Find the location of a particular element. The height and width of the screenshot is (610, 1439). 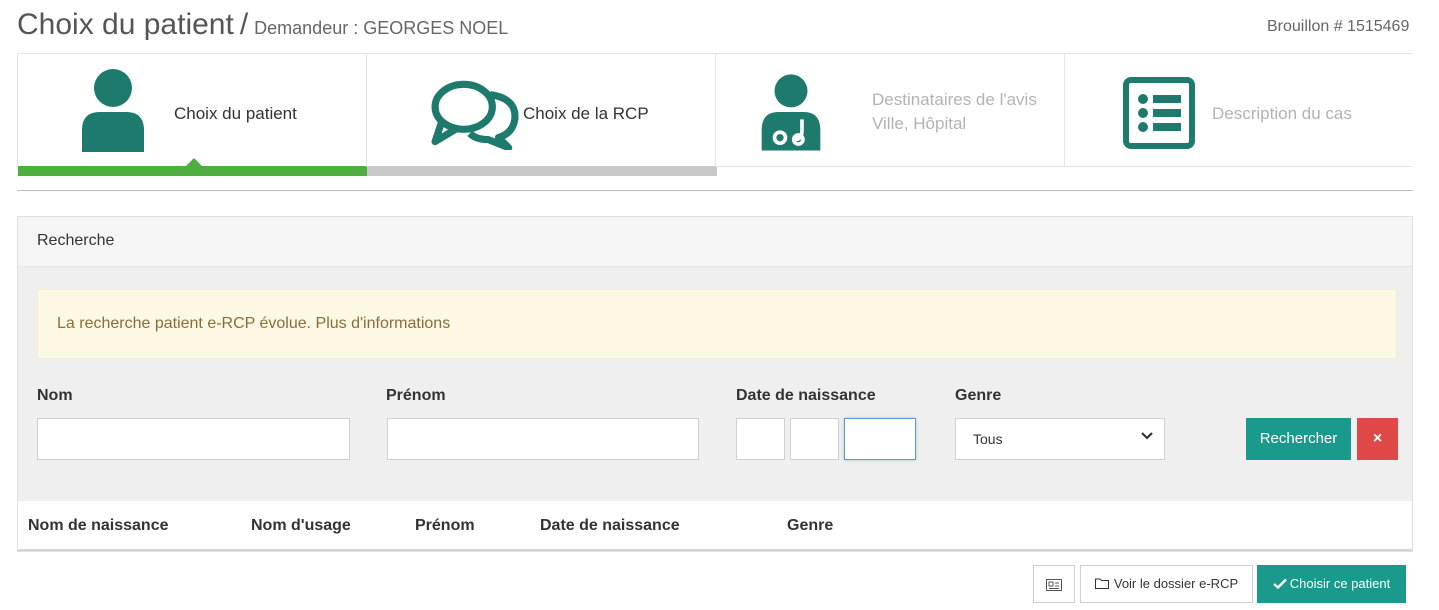

chat-bubbles-icon is located at coordinates (475, 115).